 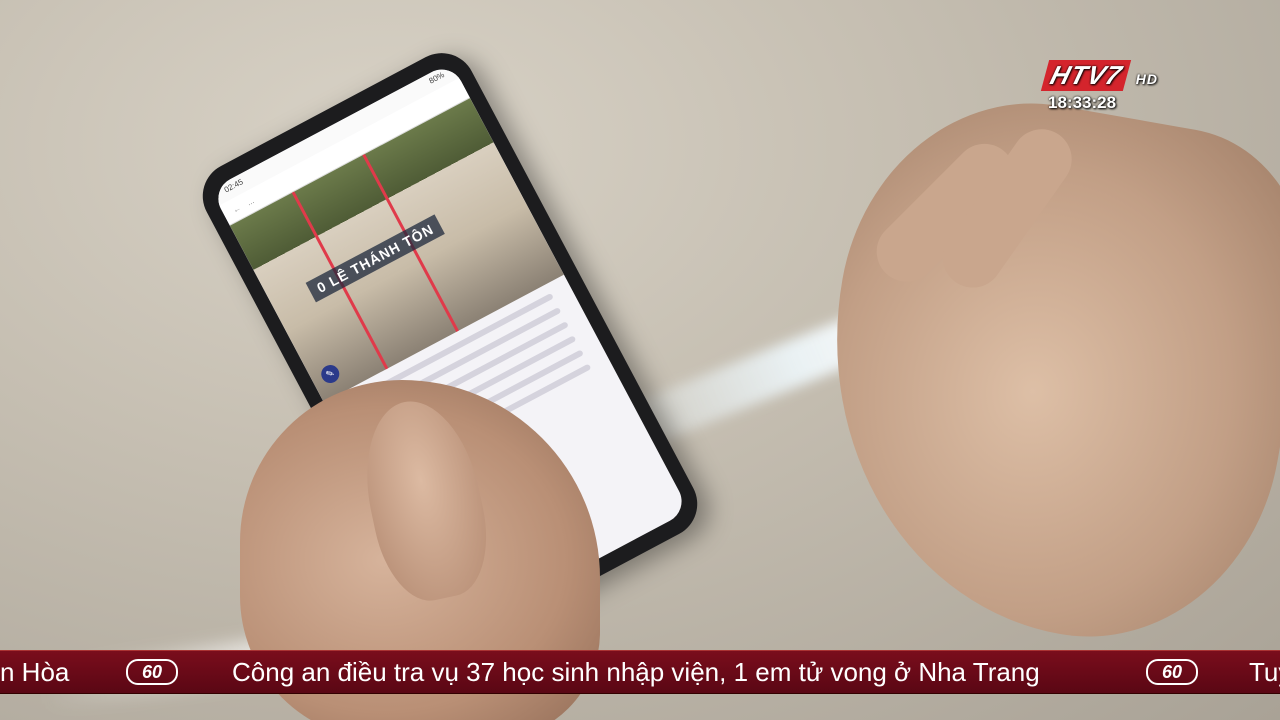 I want to click on broadcast-clock: 18:33:28, so click(x=1082, y=102).